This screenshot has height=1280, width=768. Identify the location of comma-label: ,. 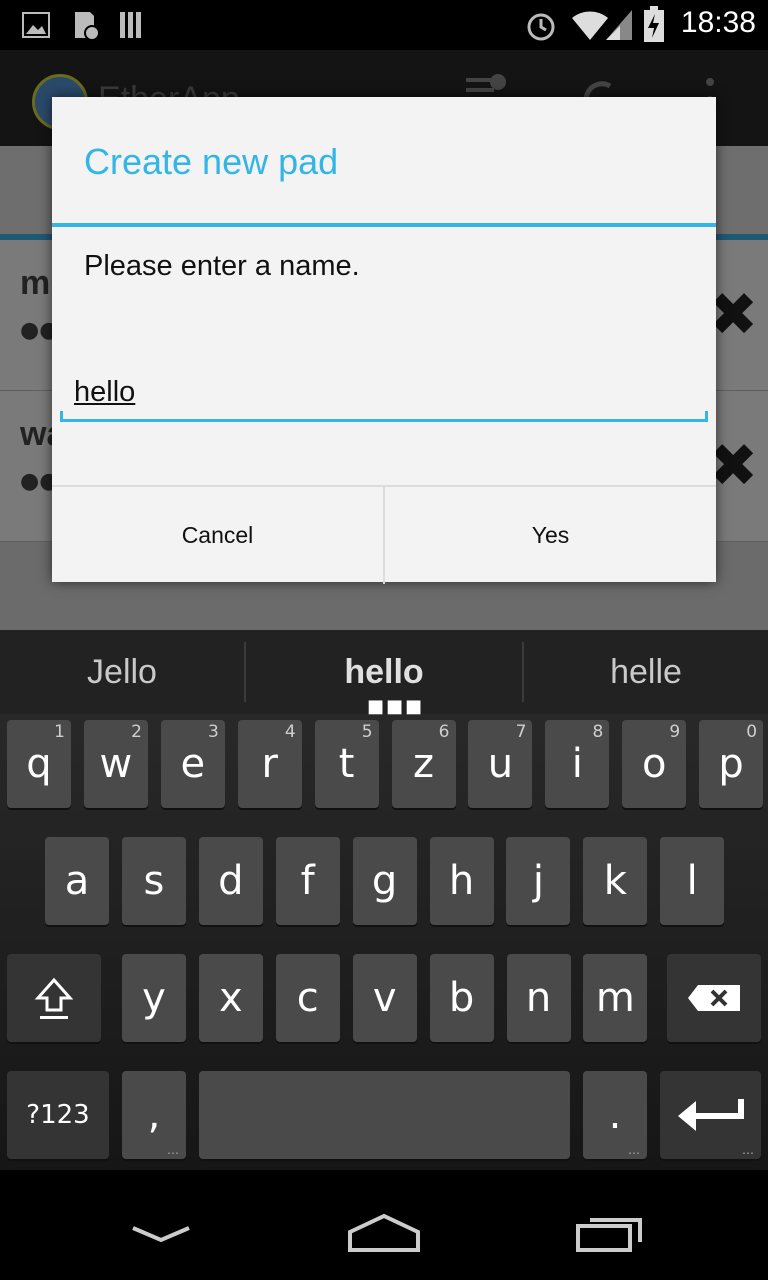
(154, 1115).